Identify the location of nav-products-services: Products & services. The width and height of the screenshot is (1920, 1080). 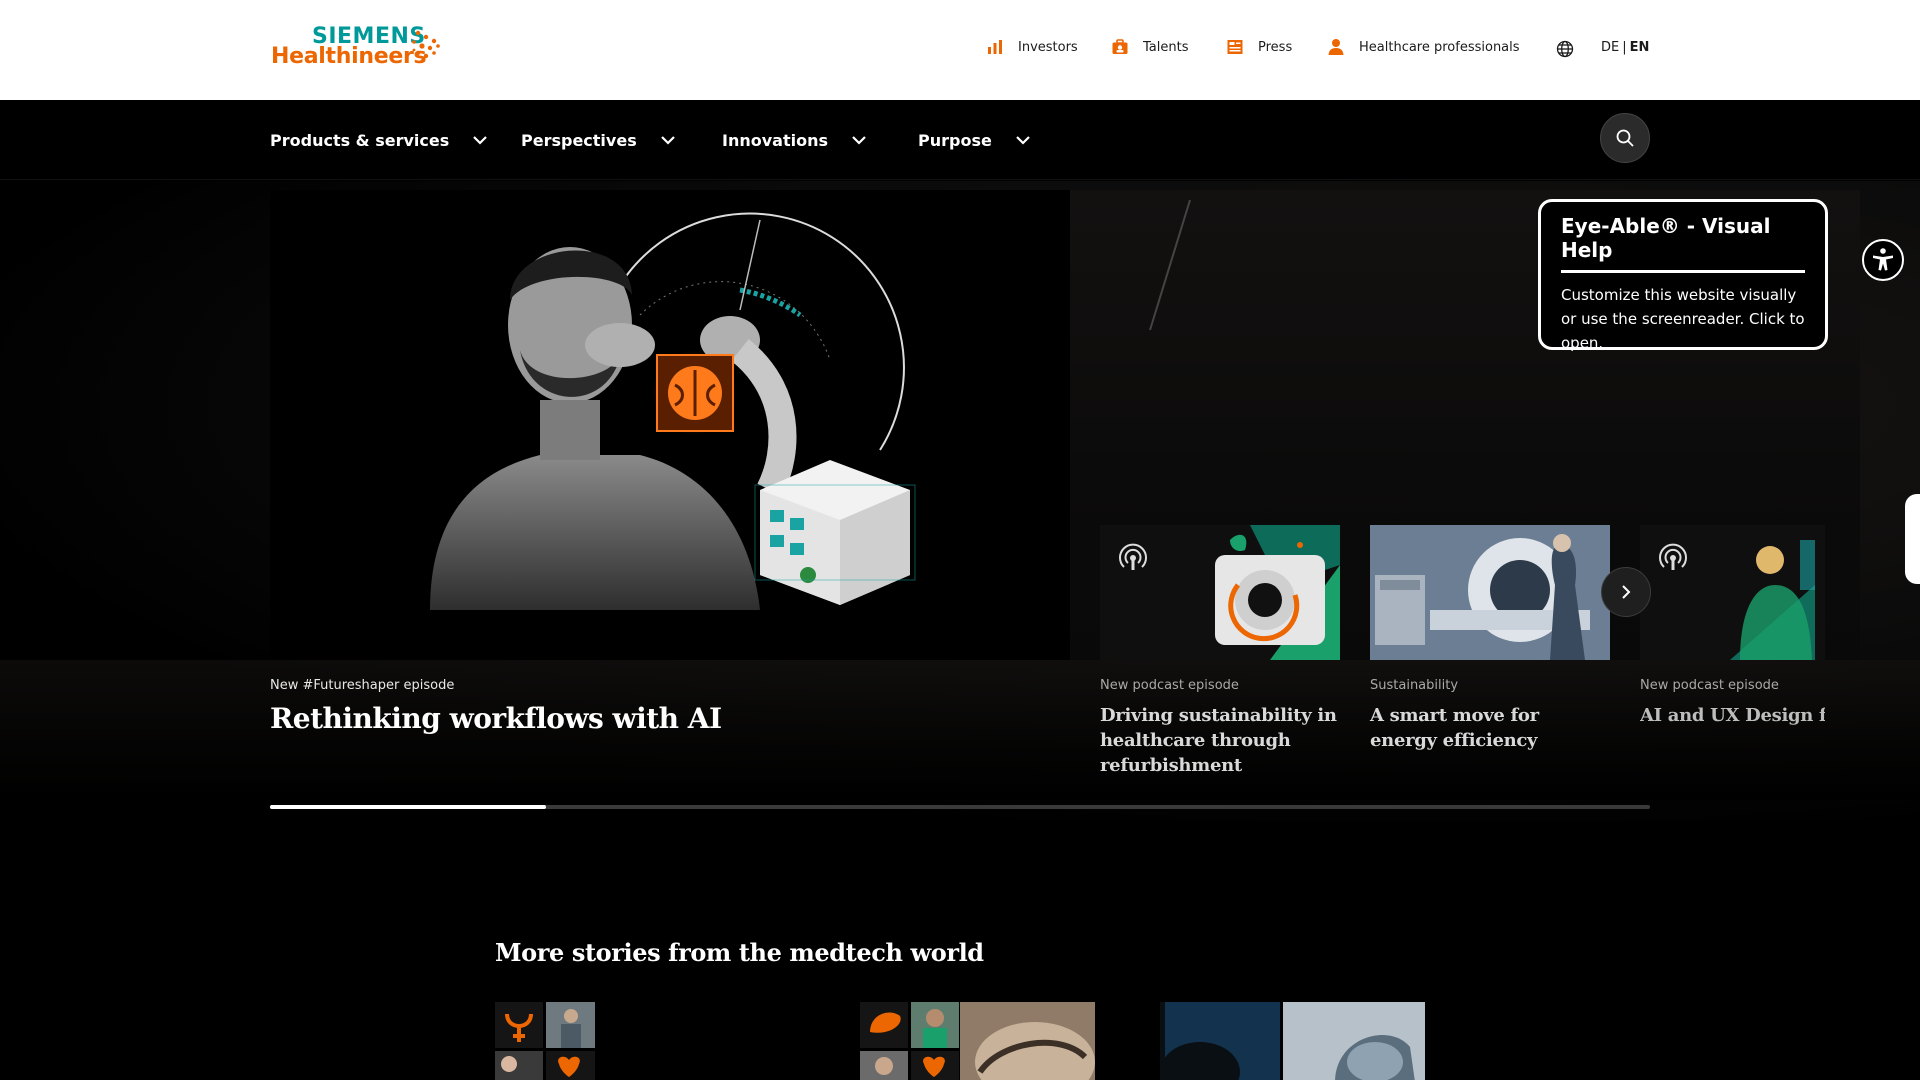
(379, 140).